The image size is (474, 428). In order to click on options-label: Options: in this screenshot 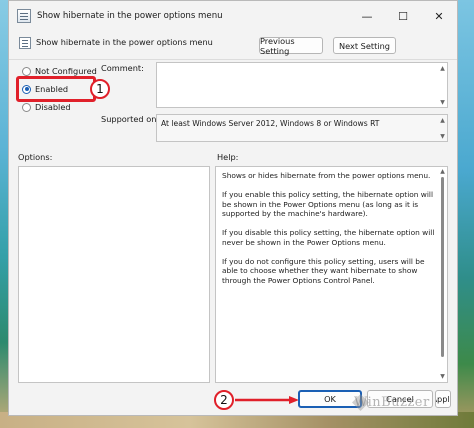, I will do `click(35, 157)`.